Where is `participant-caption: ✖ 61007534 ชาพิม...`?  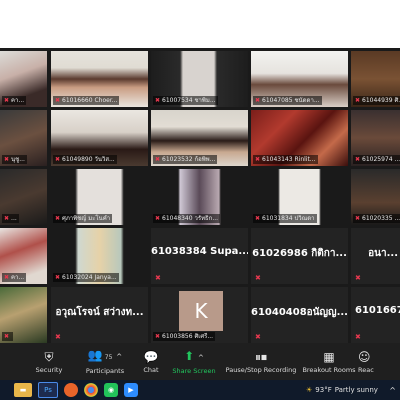
participant-caption: ✖ 61007534 ชาพิม... is located at coordinates (185, 100).